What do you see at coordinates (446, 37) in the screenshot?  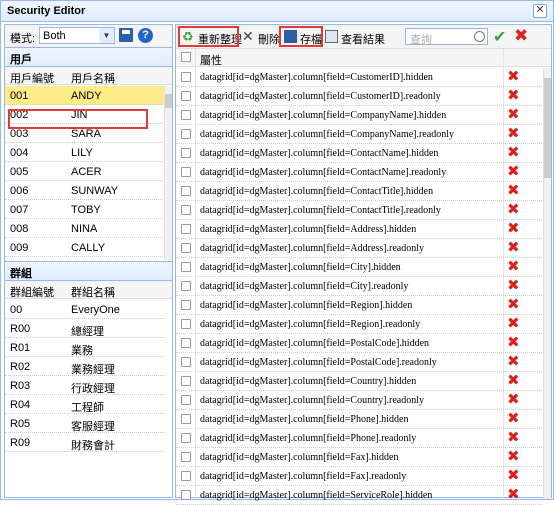 I see `search-input: 查詢` at bounding box center [446, 37].